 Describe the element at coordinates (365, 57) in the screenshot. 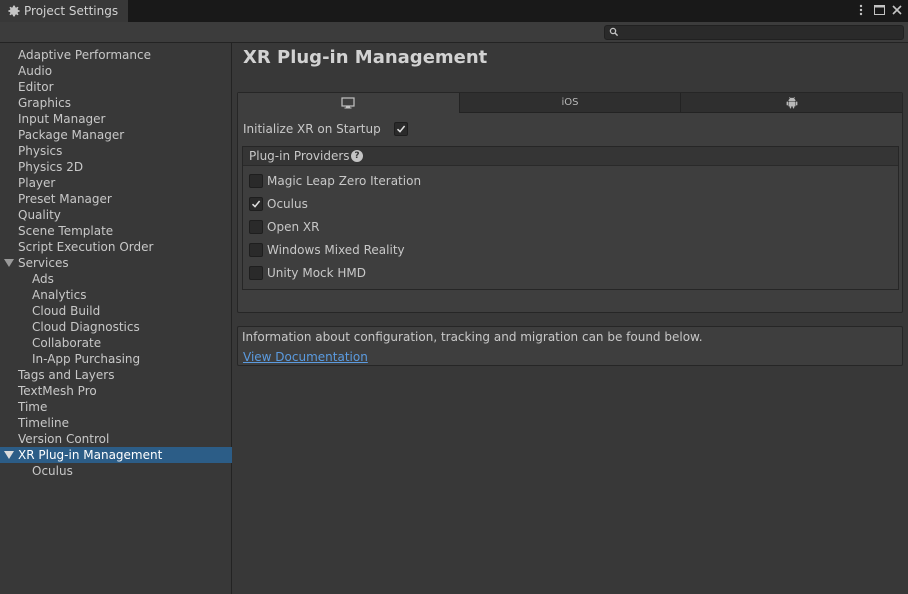

I see `page-title: XR Plug-in Management` at that location.